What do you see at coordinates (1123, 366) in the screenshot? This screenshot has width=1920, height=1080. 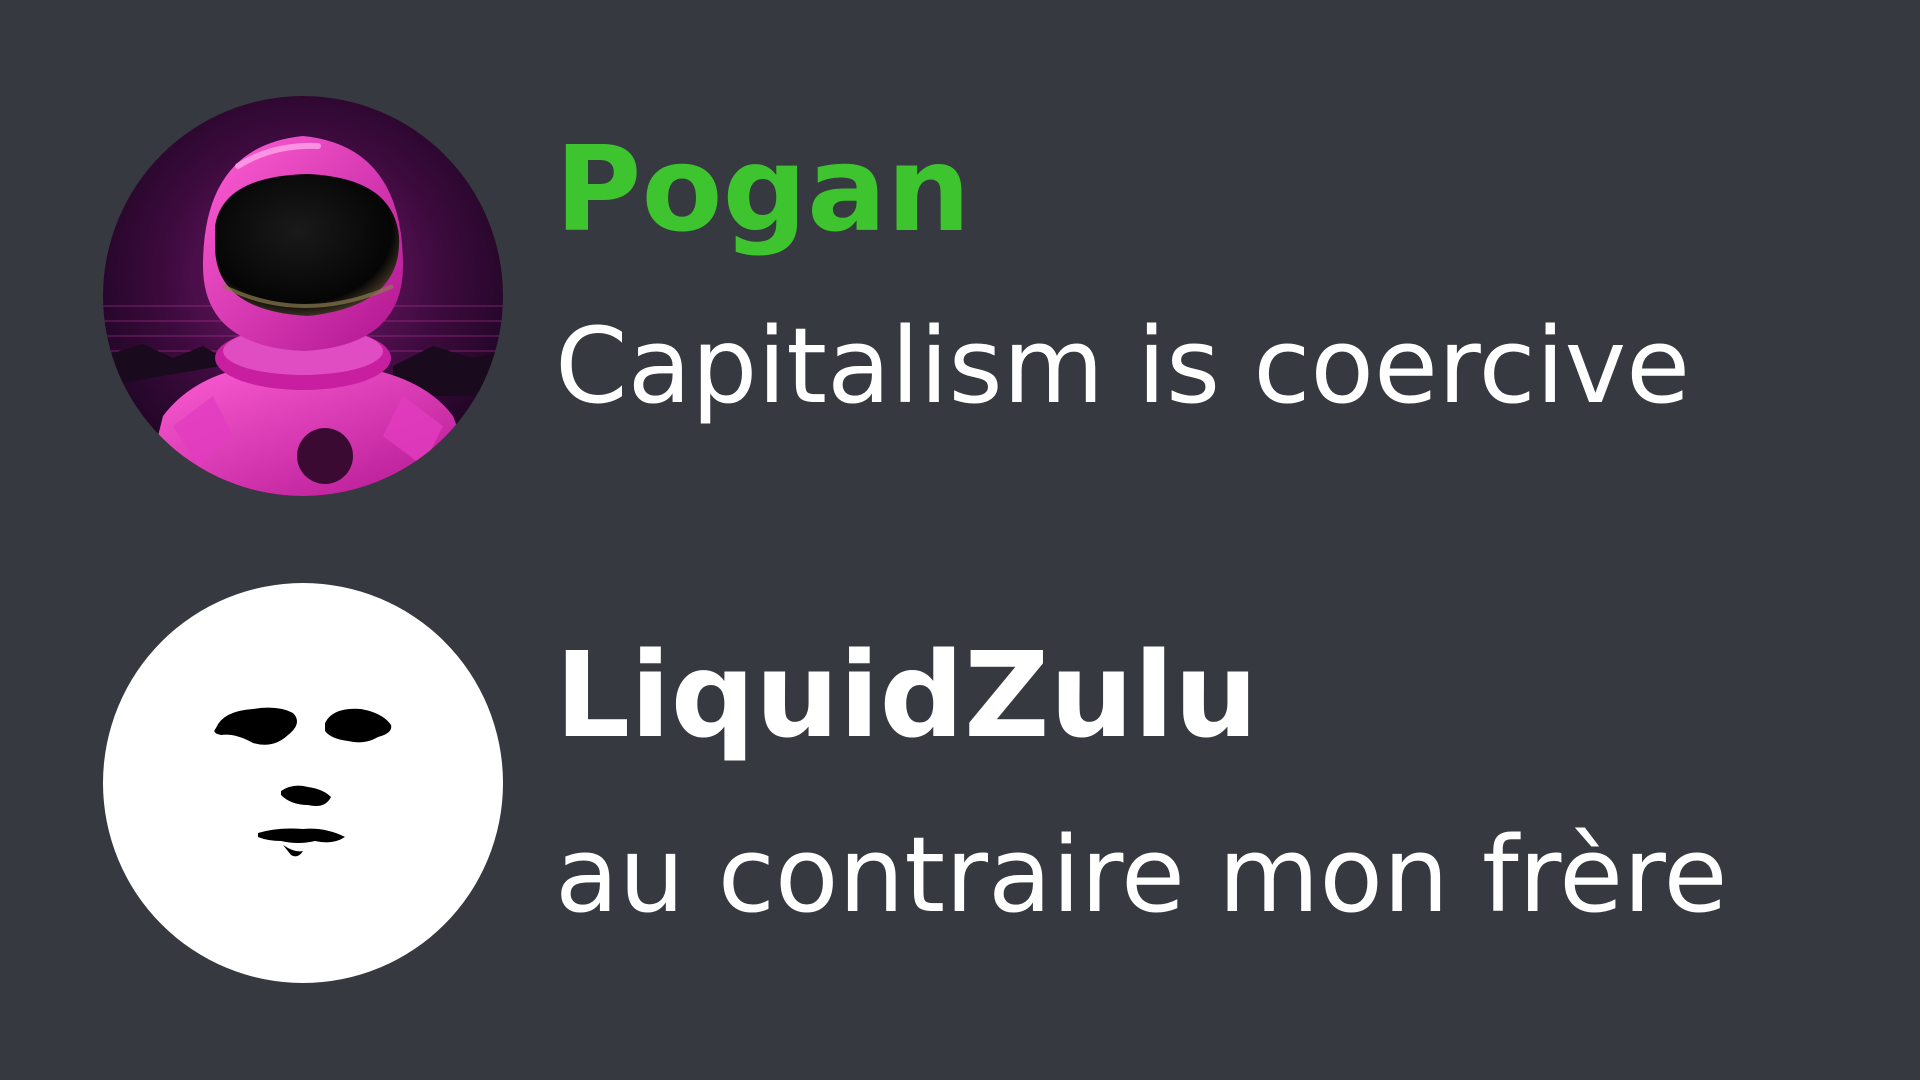 I see `message-text: Capitalism is coercive` at bounding box center [1123, 366].